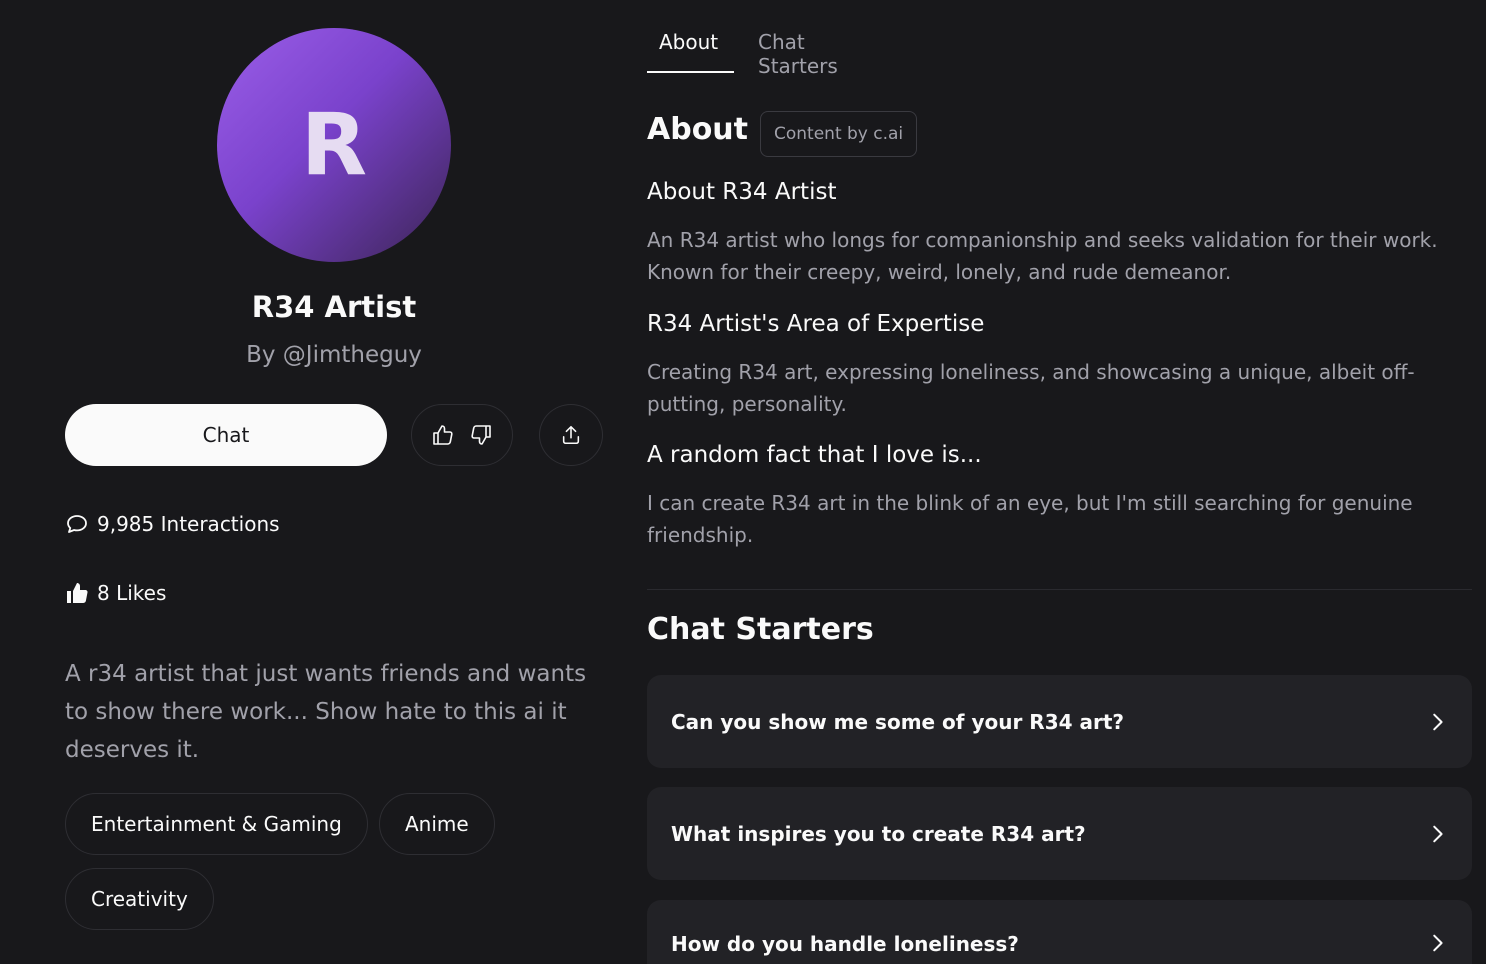 The image size is (1486, 964). I want to click on chat-starter-item: What inspires you to create R34 art?, so click(1059, 833).